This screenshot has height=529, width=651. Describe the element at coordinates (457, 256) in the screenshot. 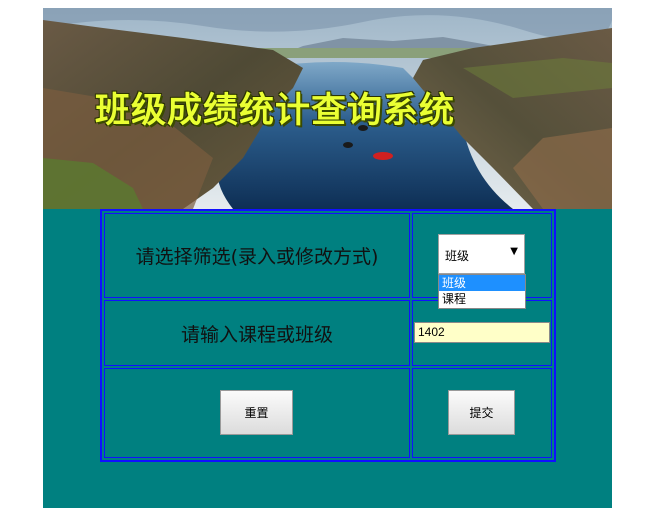

I see `filter-select-value: 班级` at that location.